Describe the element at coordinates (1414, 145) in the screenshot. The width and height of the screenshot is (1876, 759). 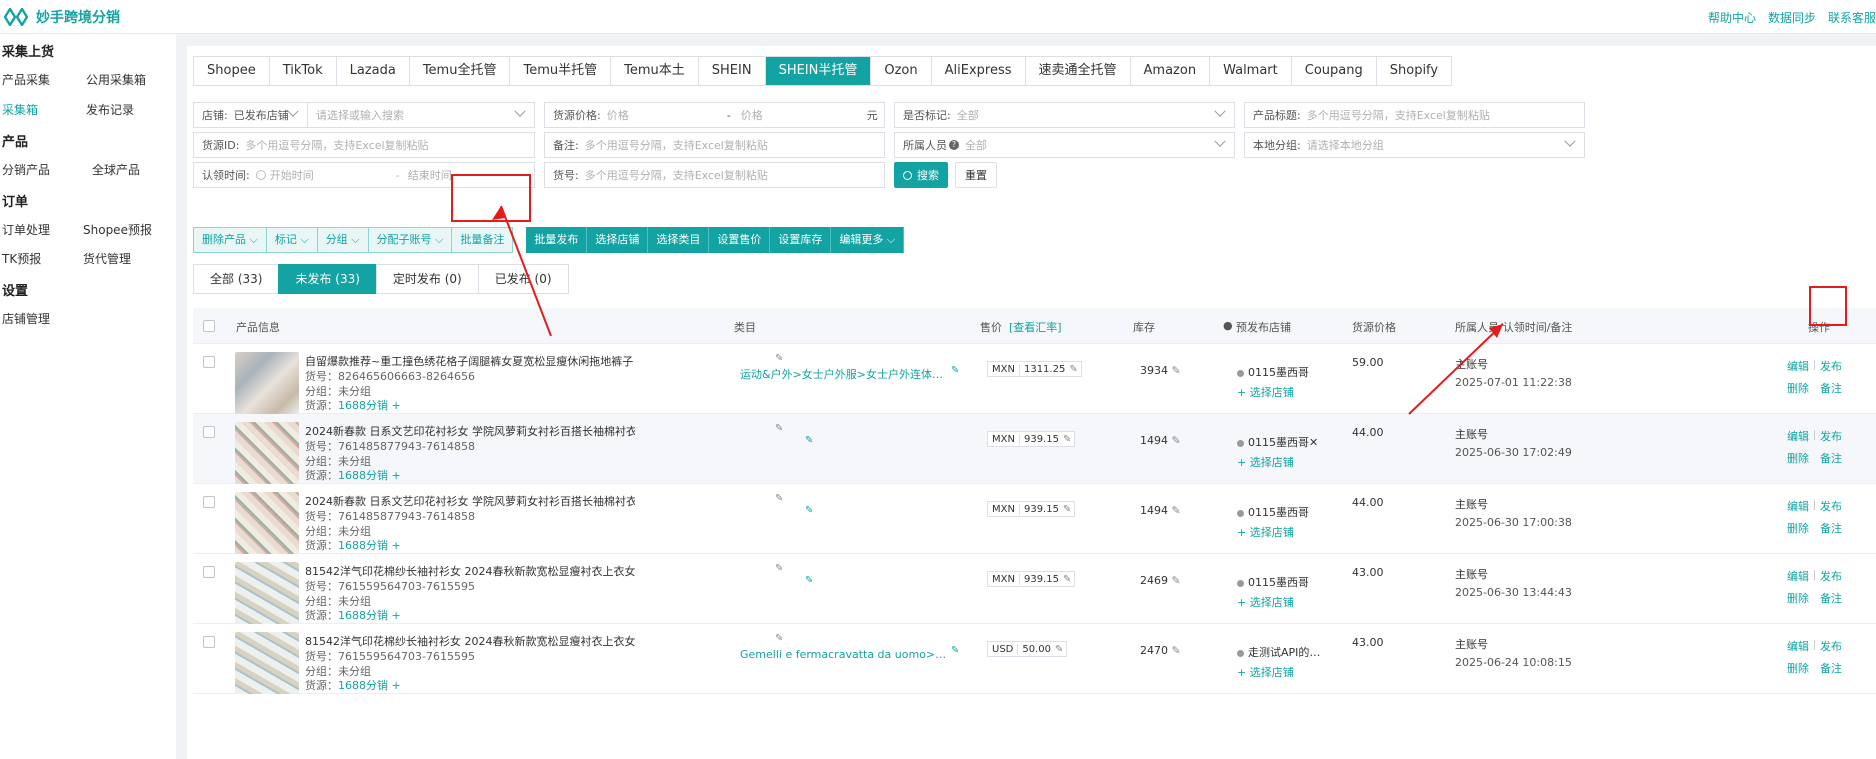
I see `local-group-select: 本地分组: 请选择本地分组` at that location.